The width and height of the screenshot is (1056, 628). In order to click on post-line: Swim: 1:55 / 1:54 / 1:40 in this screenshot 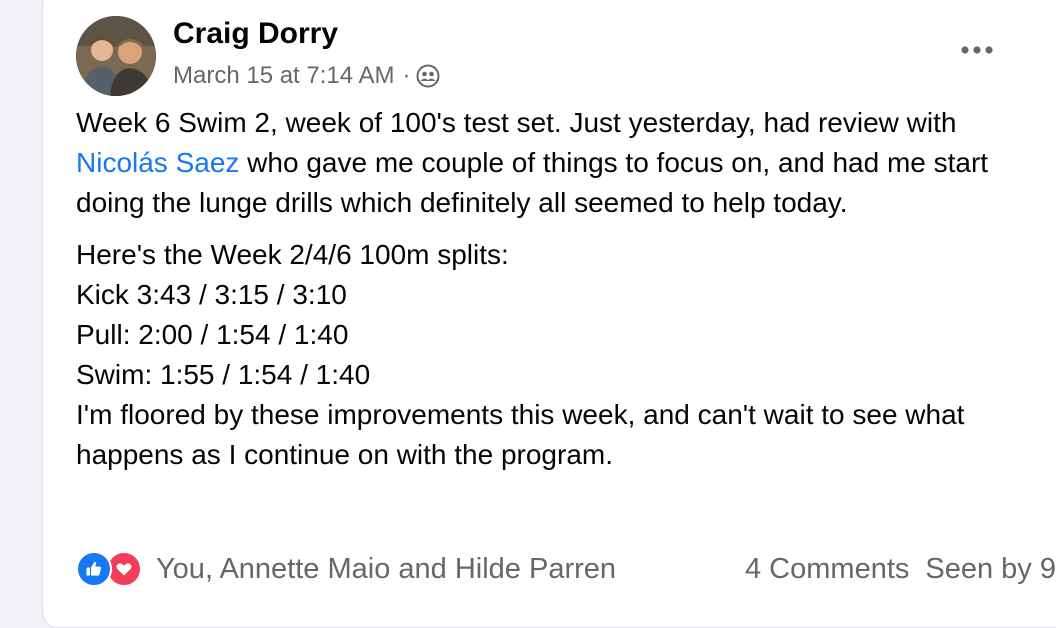, I will do `click(223, 374)`.